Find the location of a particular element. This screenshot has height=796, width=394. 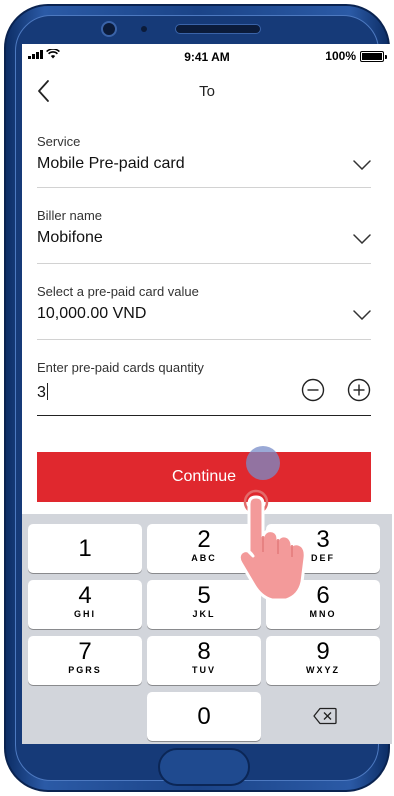

quantity-input: 3 is located at coordinates (42, 392).